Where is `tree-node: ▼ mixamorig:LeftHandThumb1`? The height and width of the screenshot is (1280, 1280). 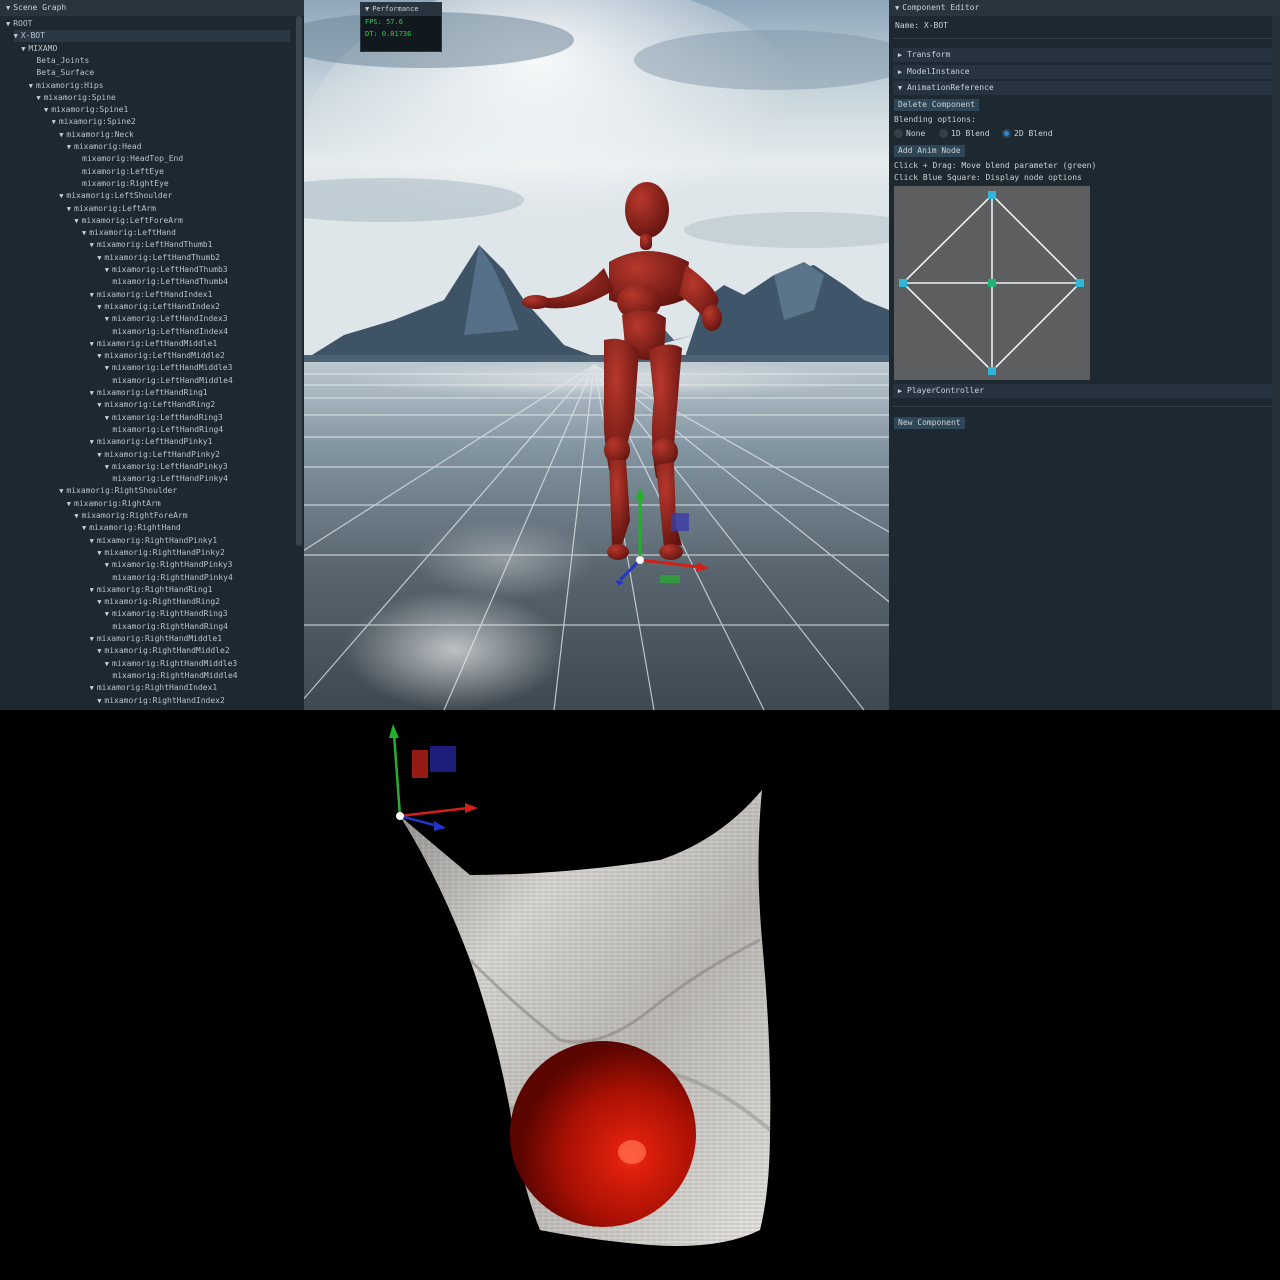
tree-node: ▼ mixamorig:LeftHandThumb1 is located at coordinates (190, 245).